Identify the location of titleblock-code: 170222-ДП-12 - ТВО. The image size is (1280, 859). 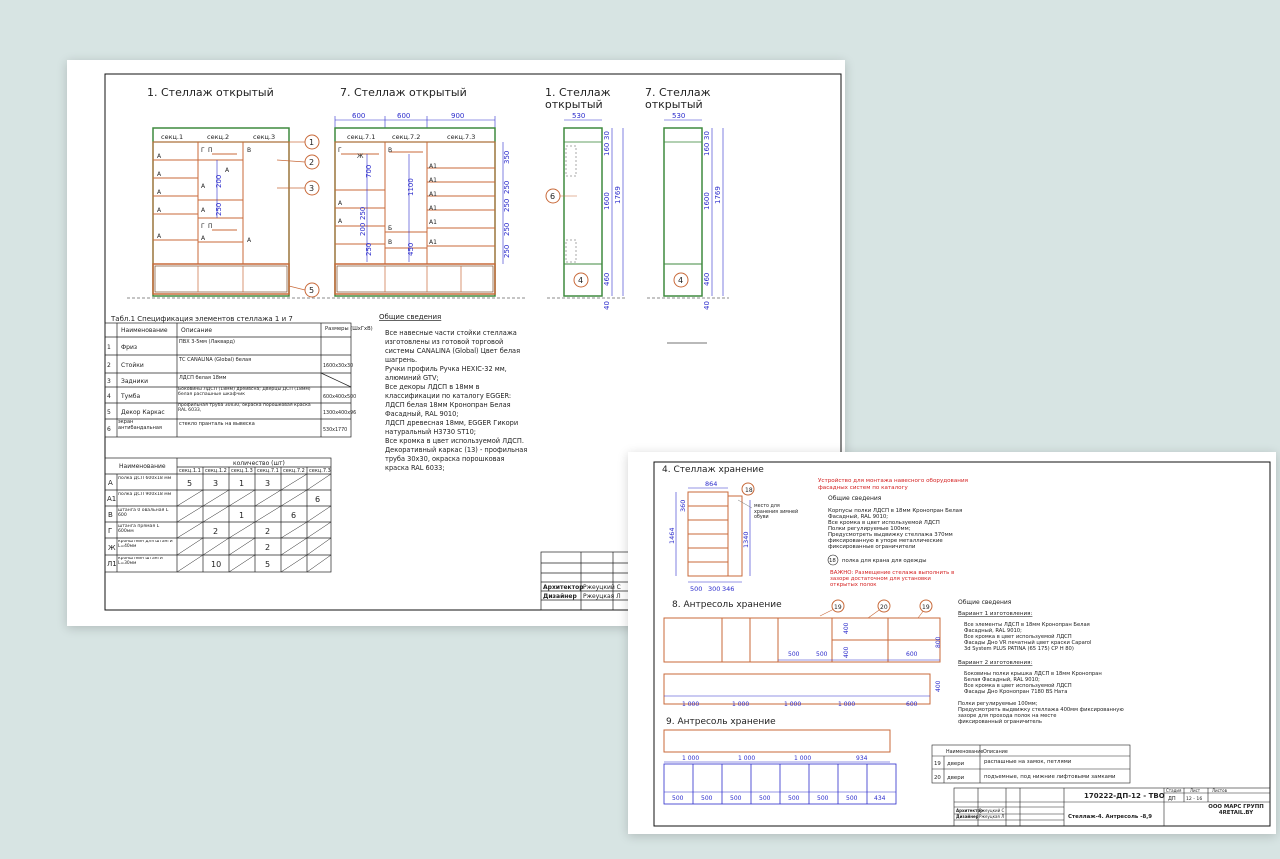
(1124, 796).